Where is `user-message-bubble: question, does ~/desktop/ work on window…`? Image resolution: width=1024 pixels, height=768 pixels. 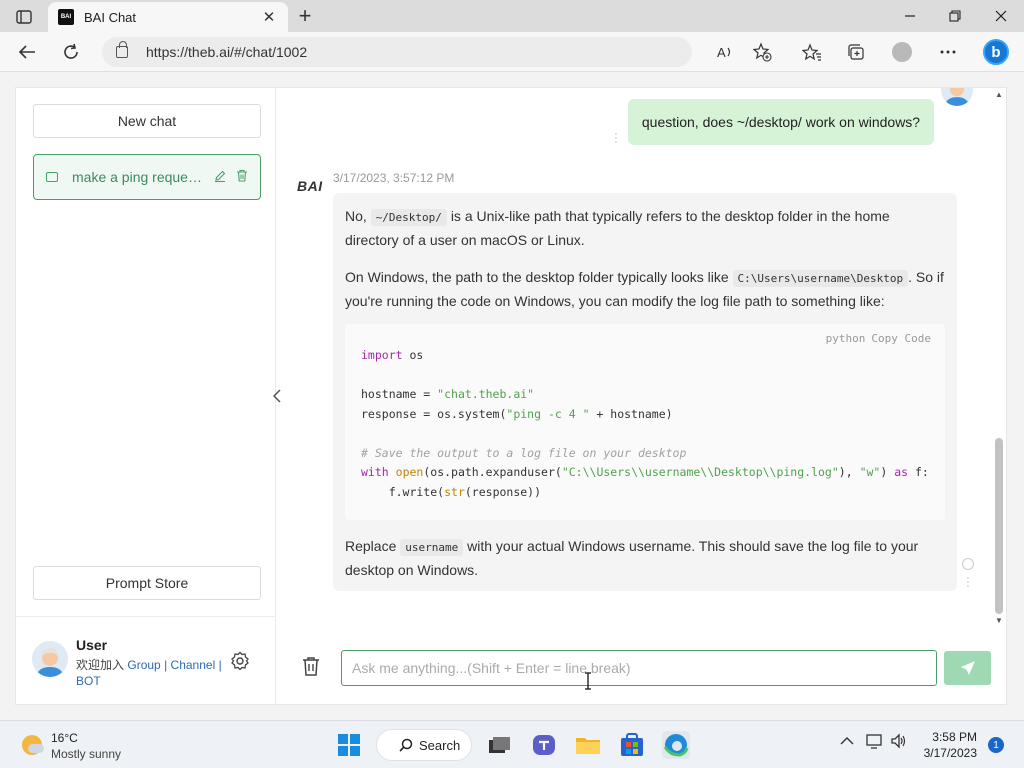 user-message-bubble: question, does ~/desktop/ work on window… is located at coordinates (781, 122).